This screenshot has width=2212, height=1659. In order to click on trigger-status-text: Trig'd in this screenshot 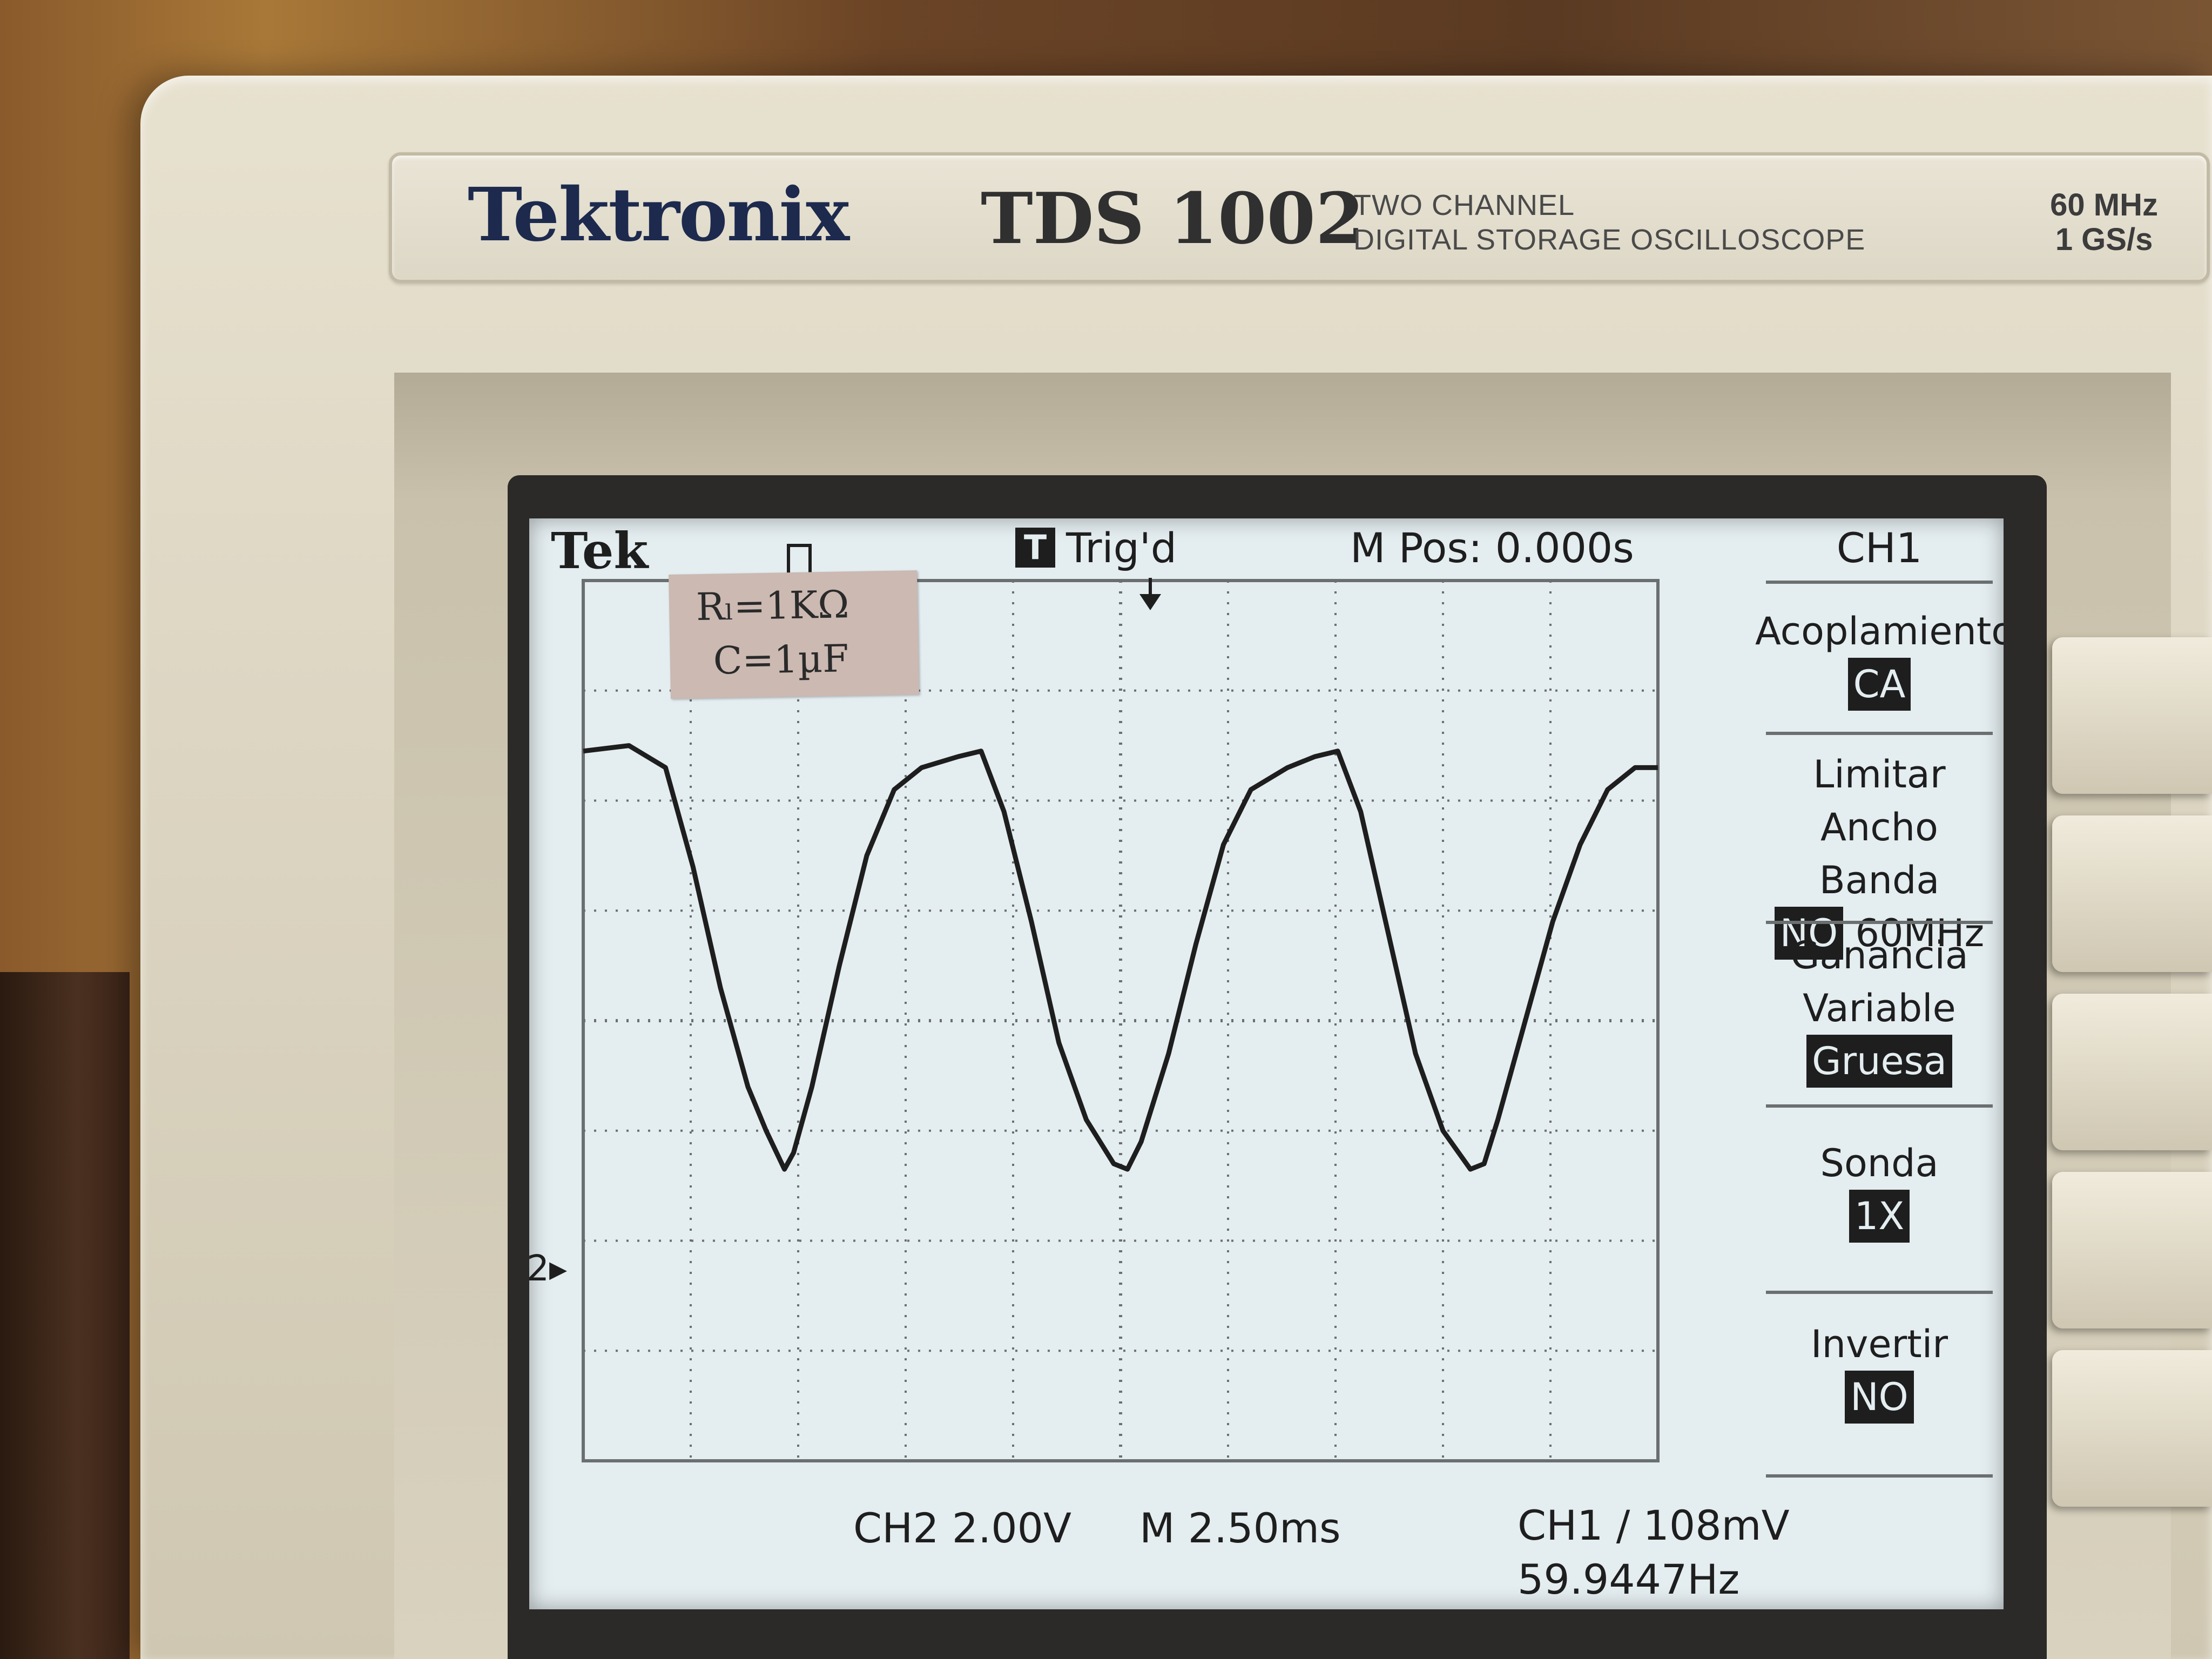, I will do `click(1121, 548)`.